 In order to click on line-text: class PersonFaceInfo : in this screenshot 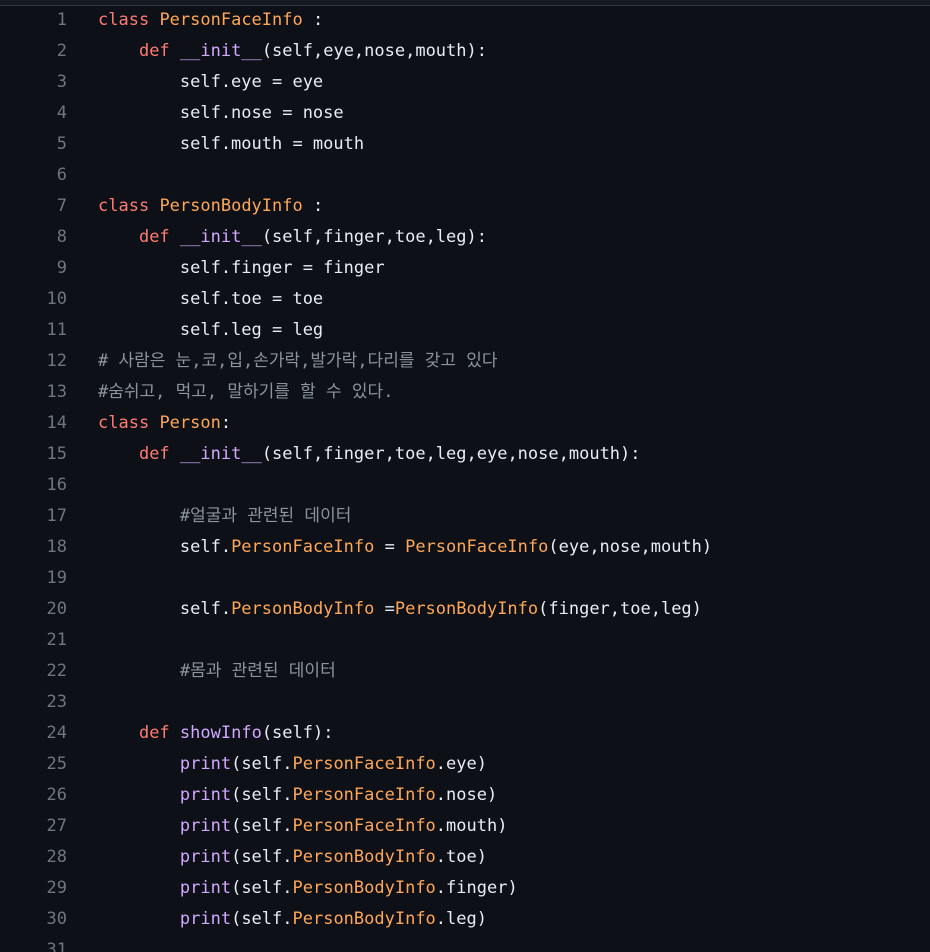, I will do `click(210, 20)`.